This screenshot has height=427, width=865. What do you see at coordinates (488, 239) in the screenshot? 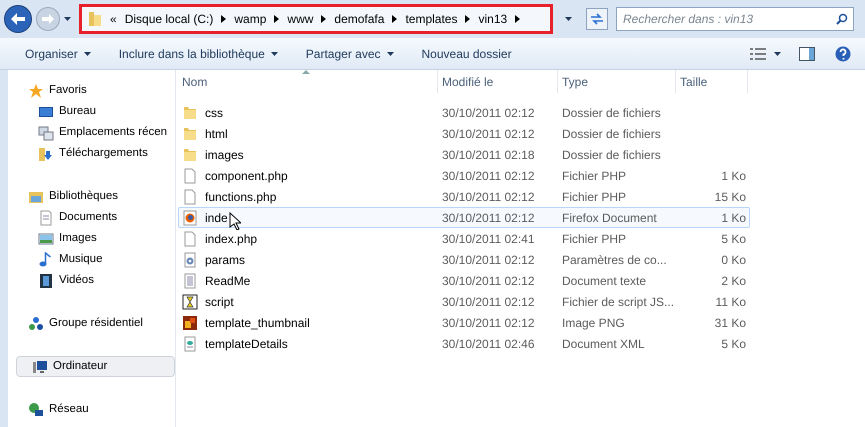
I see `modified-date: 30/10/2011 02:41` at bounding box center [488, 239].